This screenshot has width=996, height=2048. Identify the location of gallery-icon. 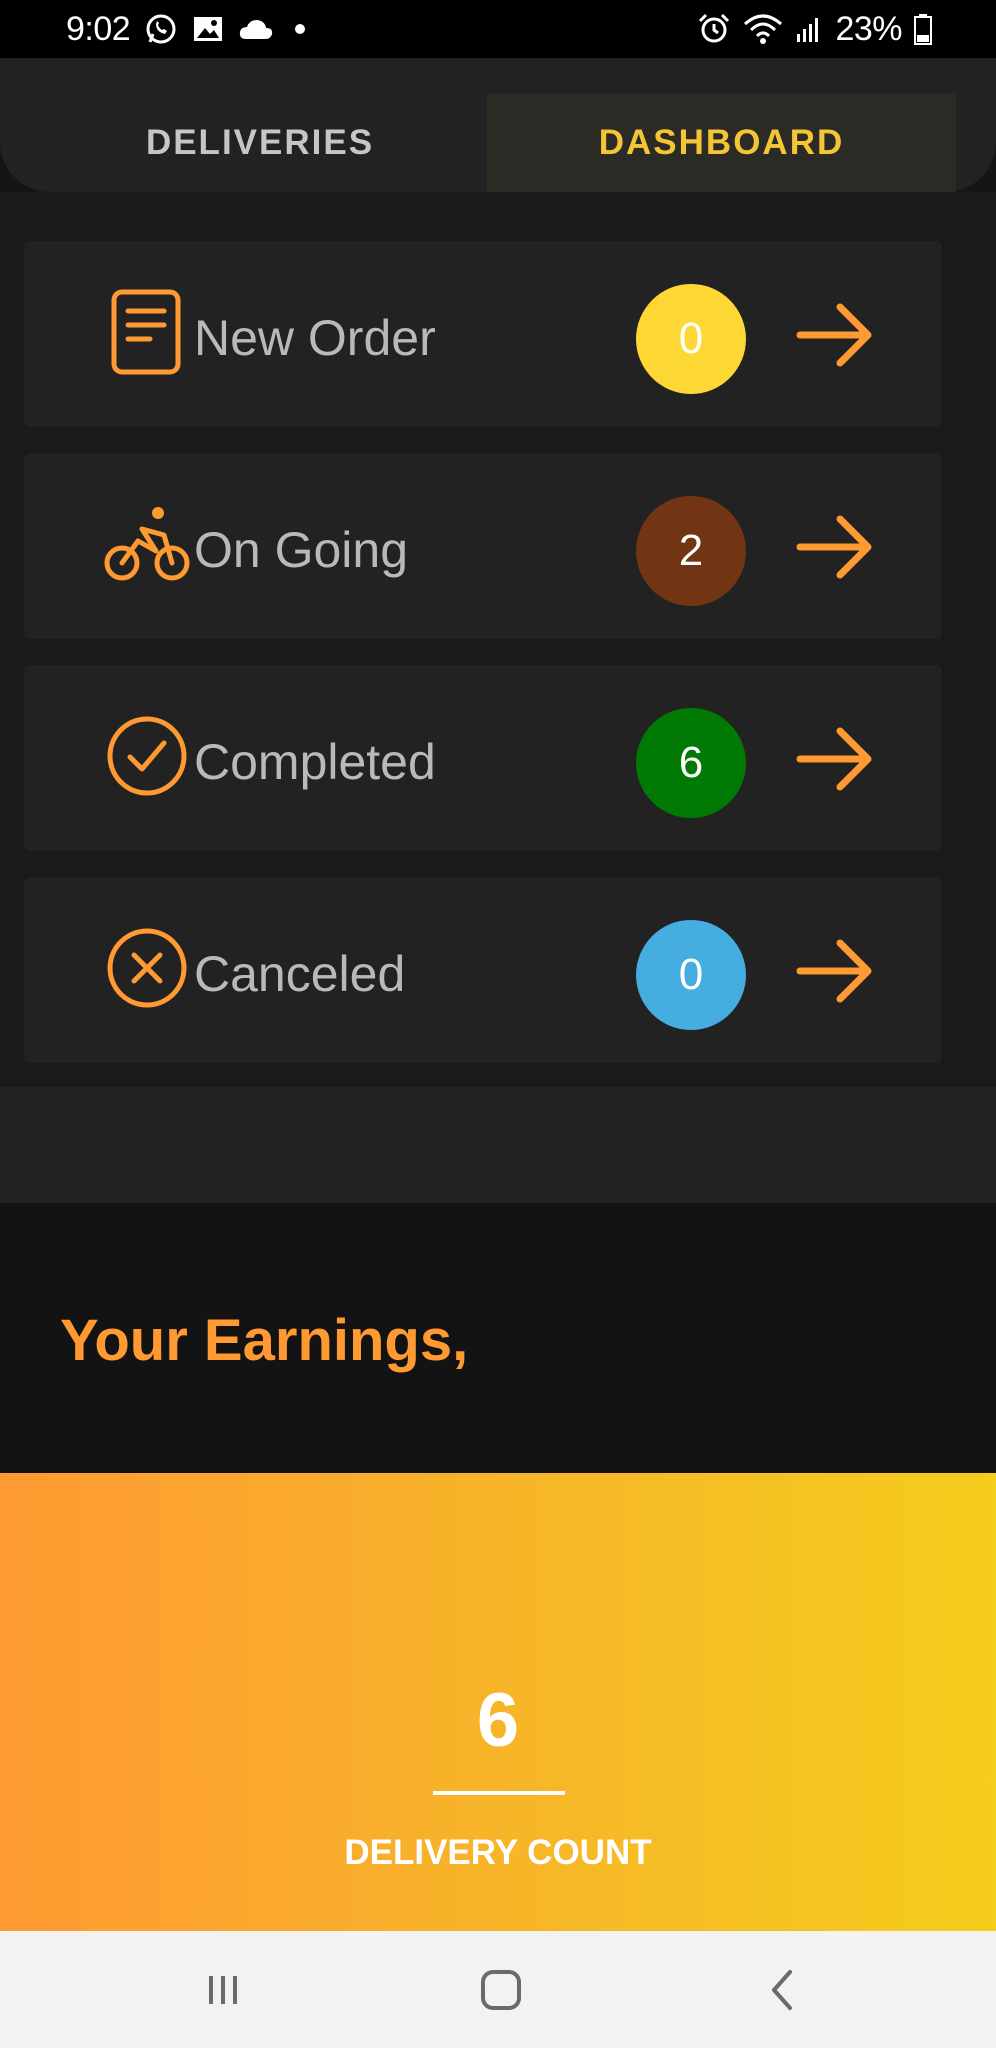
(208, 29).